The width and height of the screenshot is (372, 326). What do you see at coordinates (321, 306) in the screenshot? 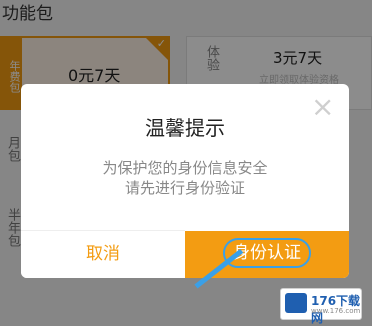
I see `site-watermark: 176下载网 www.176.com` at bounding box center [321, 306].